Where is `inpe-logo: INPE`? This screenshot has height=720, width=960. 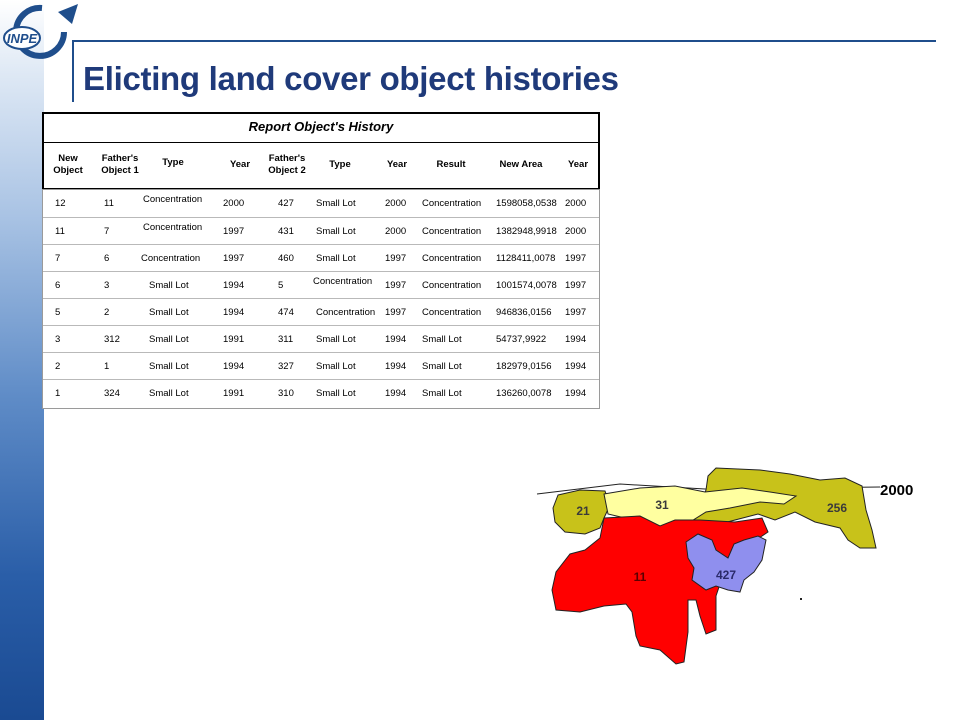 inpe-logo: INPE is located at coordinates (40, 31).